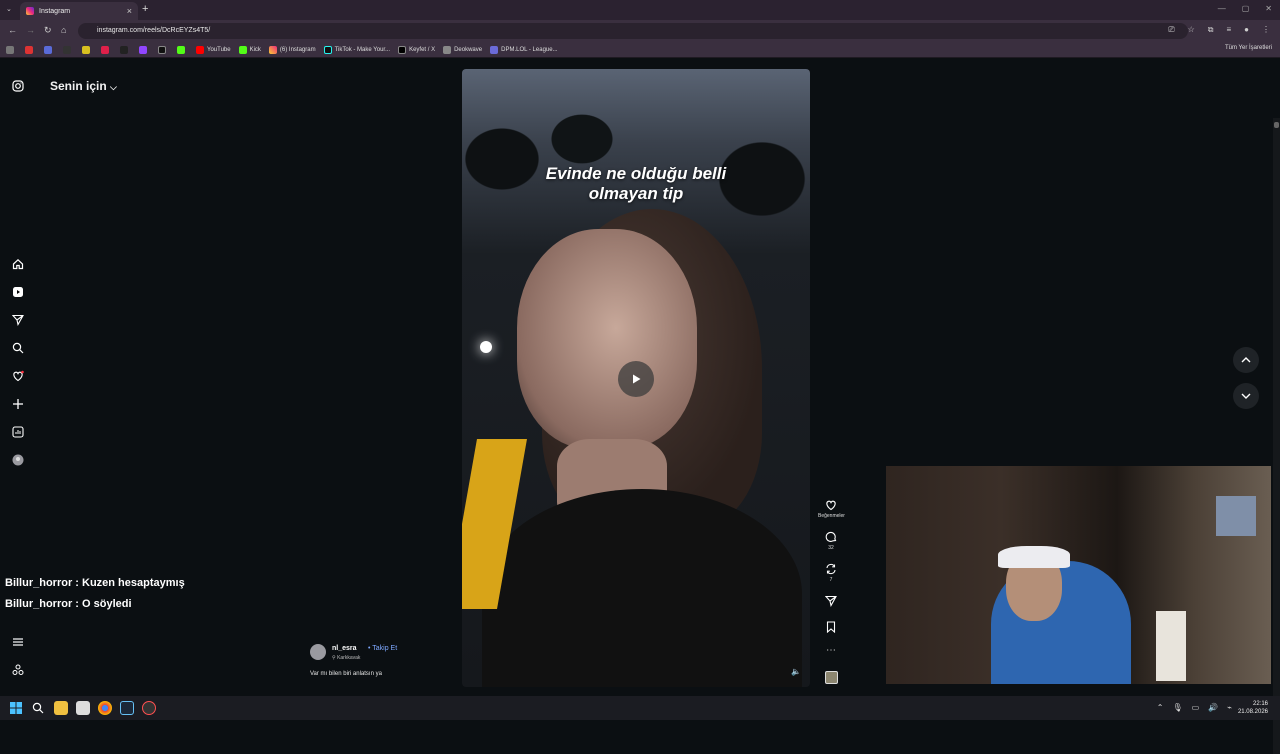 The height and width of the screenshot is (754, 1280). What do you see at coordinates (1276, 436) in the screenshot?
I see `scrollbar` at bounding box center [1276, 436].